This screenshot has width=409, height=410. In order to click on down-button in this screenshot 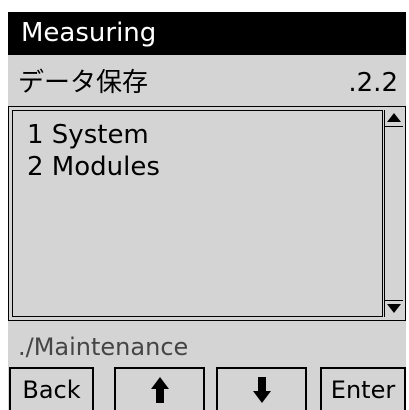, I will do `click(261, 388)`.